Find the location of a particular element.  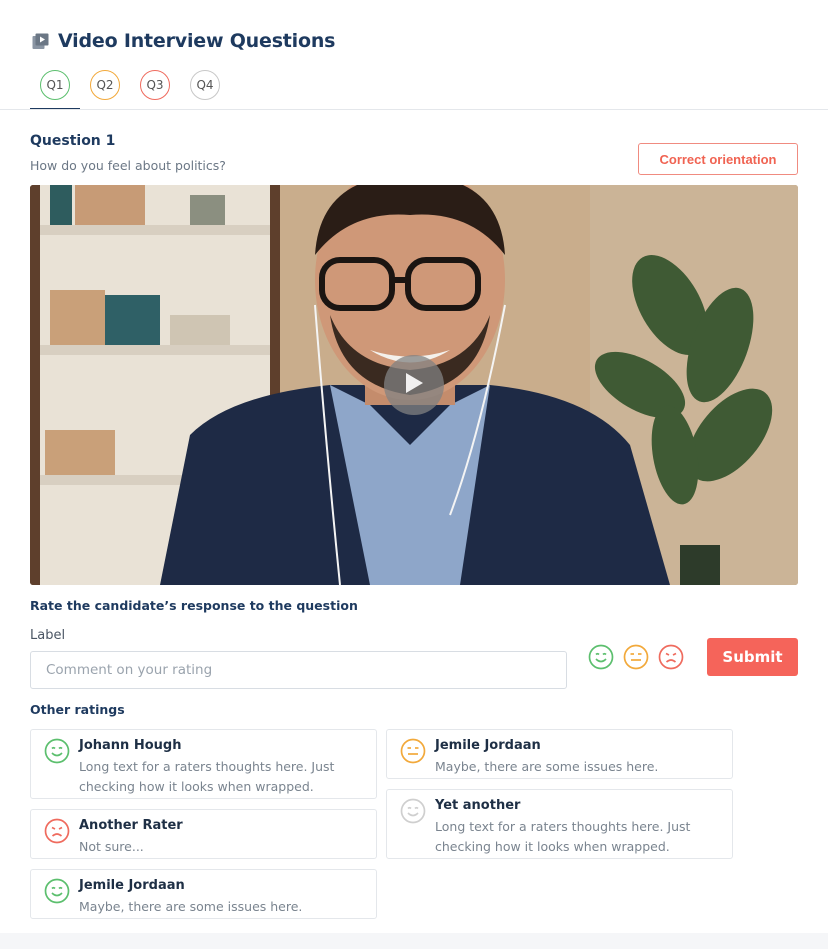

play-icon is located at coordinates (414, 385).